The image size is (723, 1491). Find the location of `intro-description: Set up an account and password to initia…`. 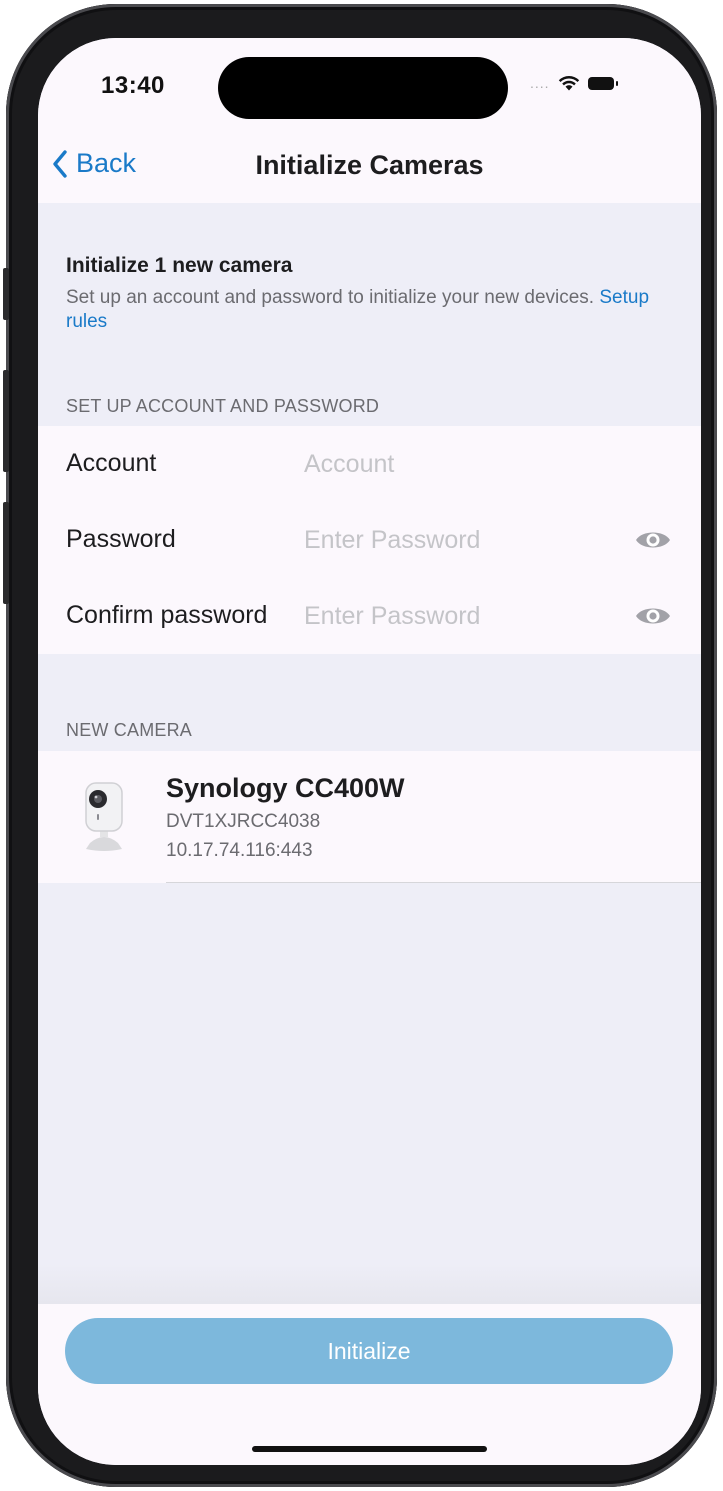

intro-description: Set up an account and password to initia… is located at coordinates (371, 310).